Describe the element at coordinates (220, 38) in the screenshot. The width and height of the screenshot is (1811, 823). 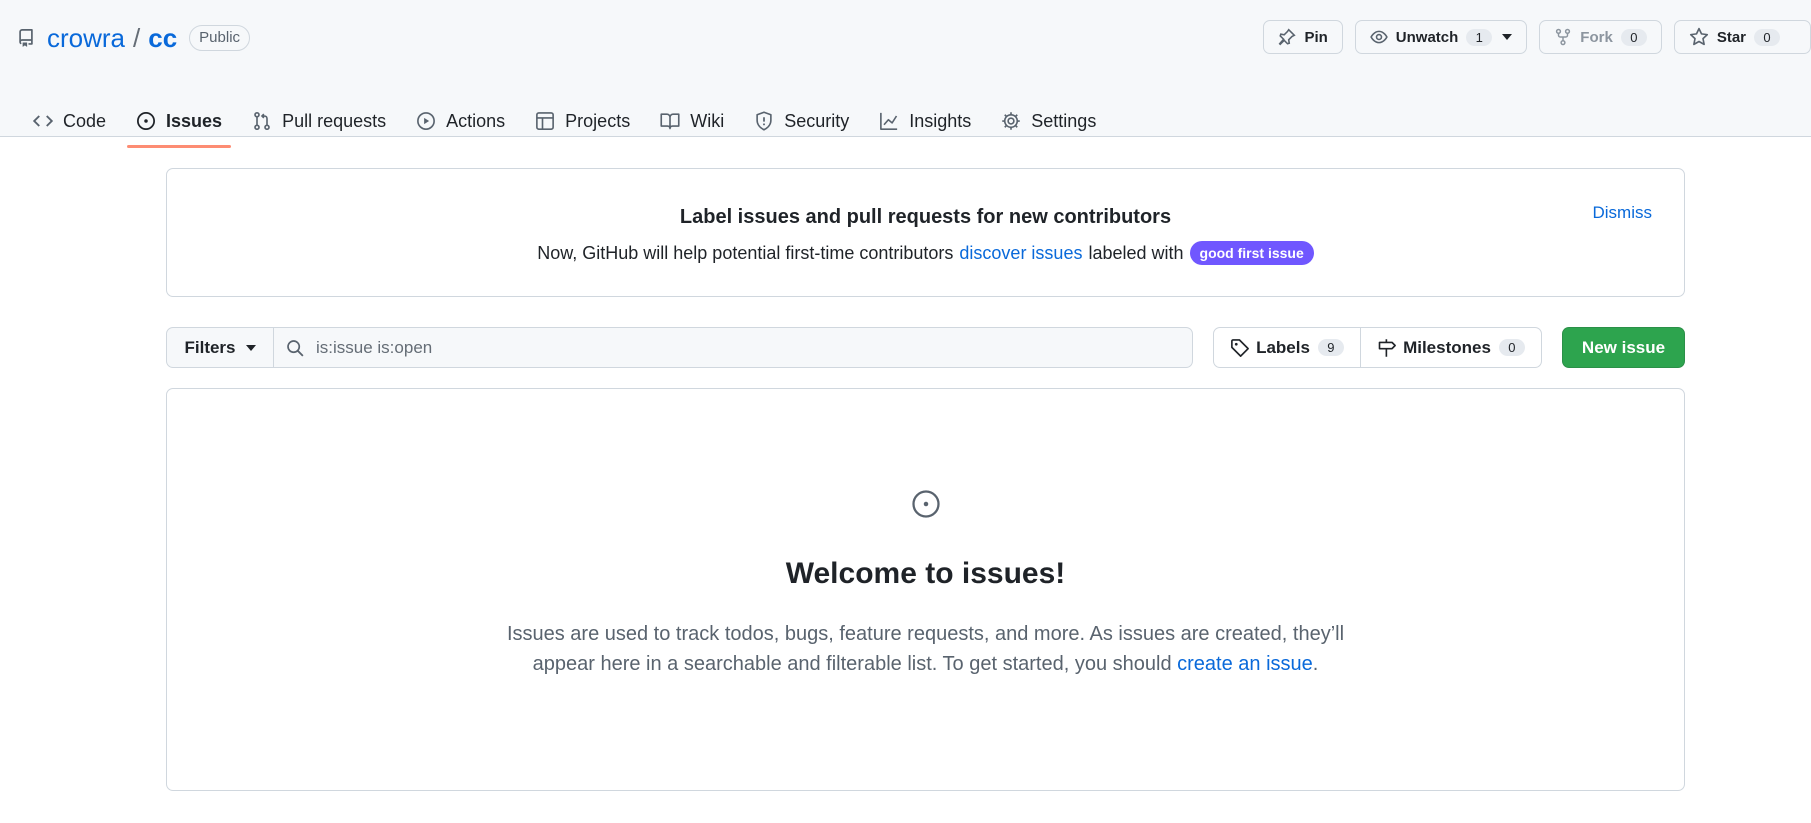
I see `visibility-badge: Public` at that location.